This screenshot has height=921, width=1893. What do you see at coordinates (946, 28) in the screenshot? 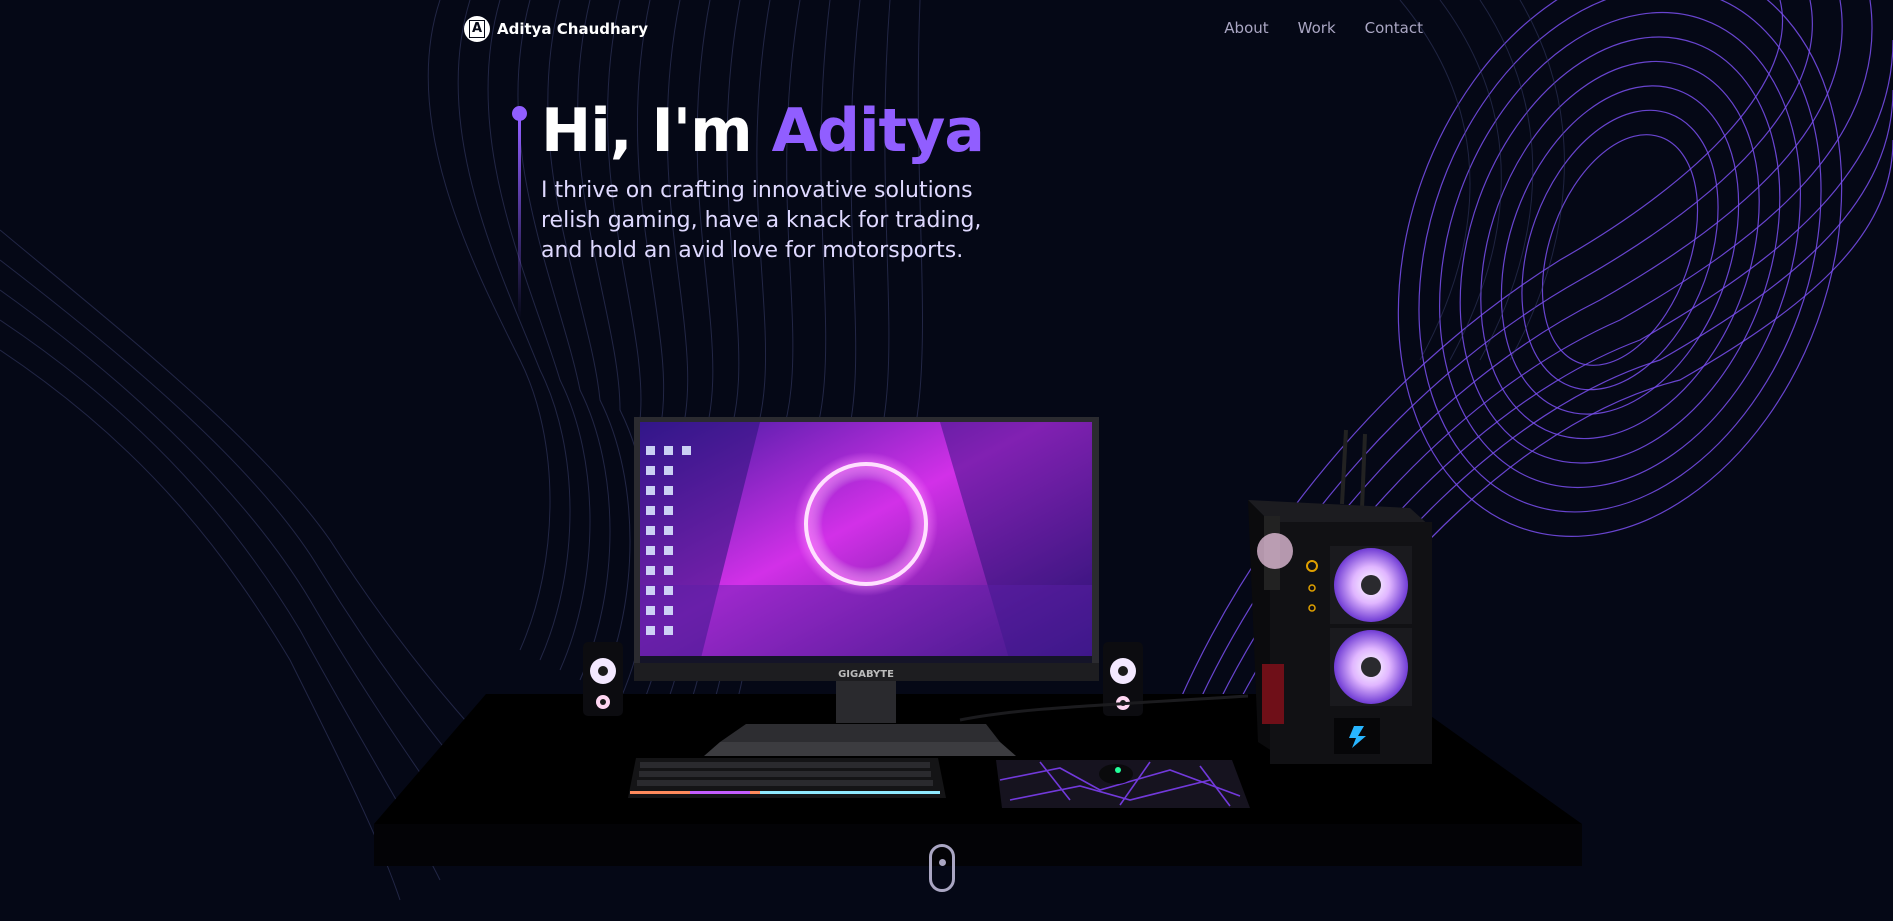
I see `navbar: A Aditya Chaudhary About Work Contact` at bounding box center [946, 28].